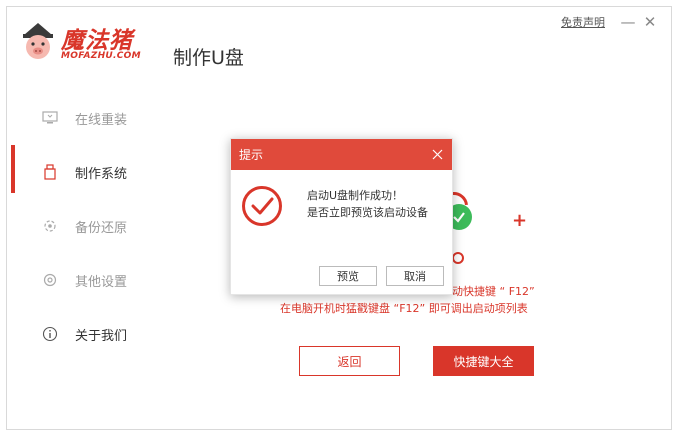 Image resolution: width=680 pixels, height=439 pixels. Describe the element at coordinates (101, 282) in the screenshot. I see `sidebar-item-label: 其他设置` at that location.